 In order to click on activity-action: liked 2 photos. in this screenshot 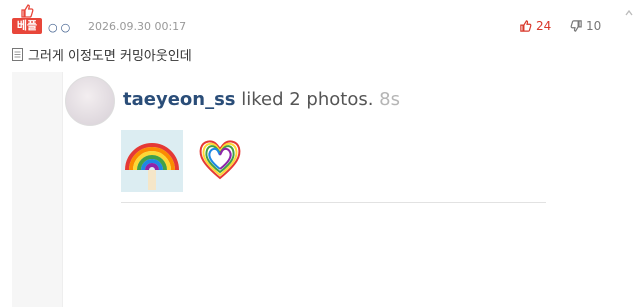, I will do `click(307, 99)`.